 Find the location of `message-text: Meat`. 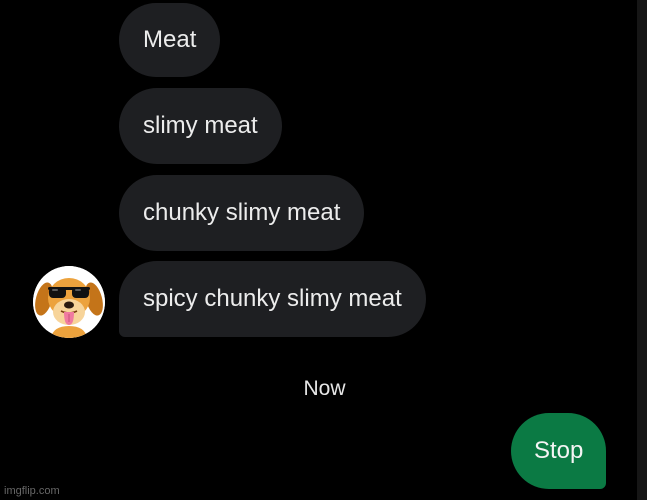

message-text: Meat is located at coordinates (170, 39).